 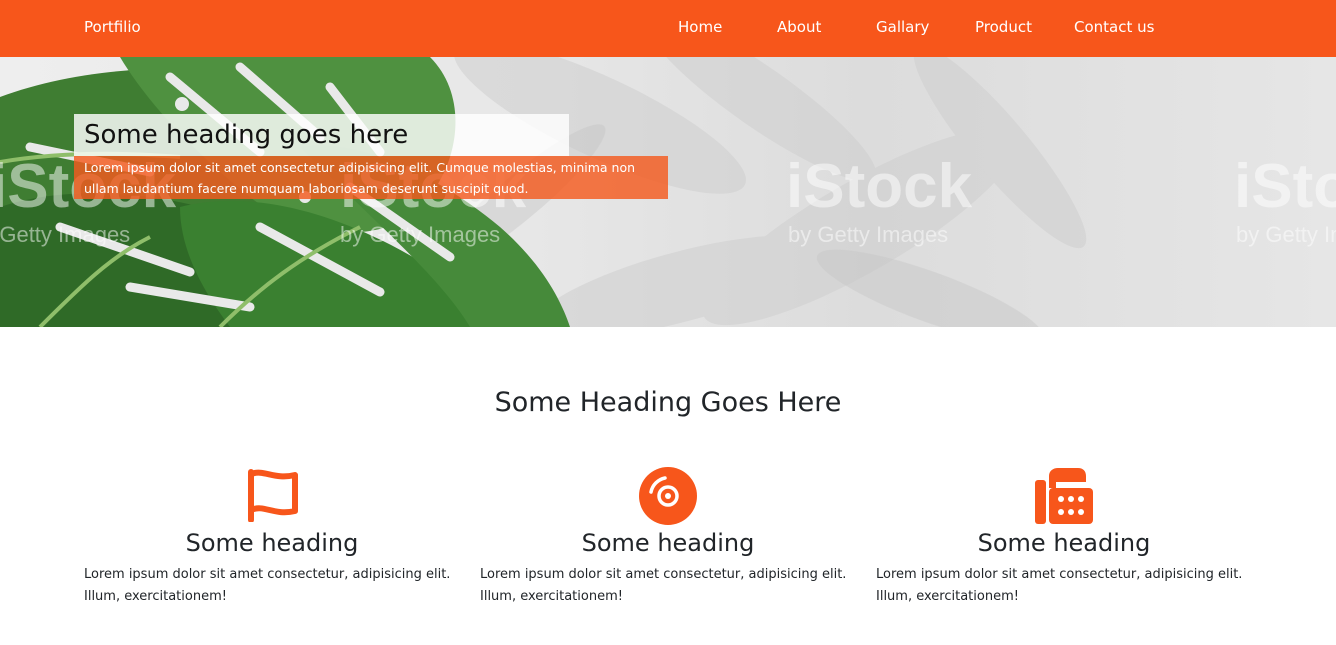 What do you see at coordinates (1064, 497) in the screenshot?
I see `fax-icon` at bounding box center [1064, 497].